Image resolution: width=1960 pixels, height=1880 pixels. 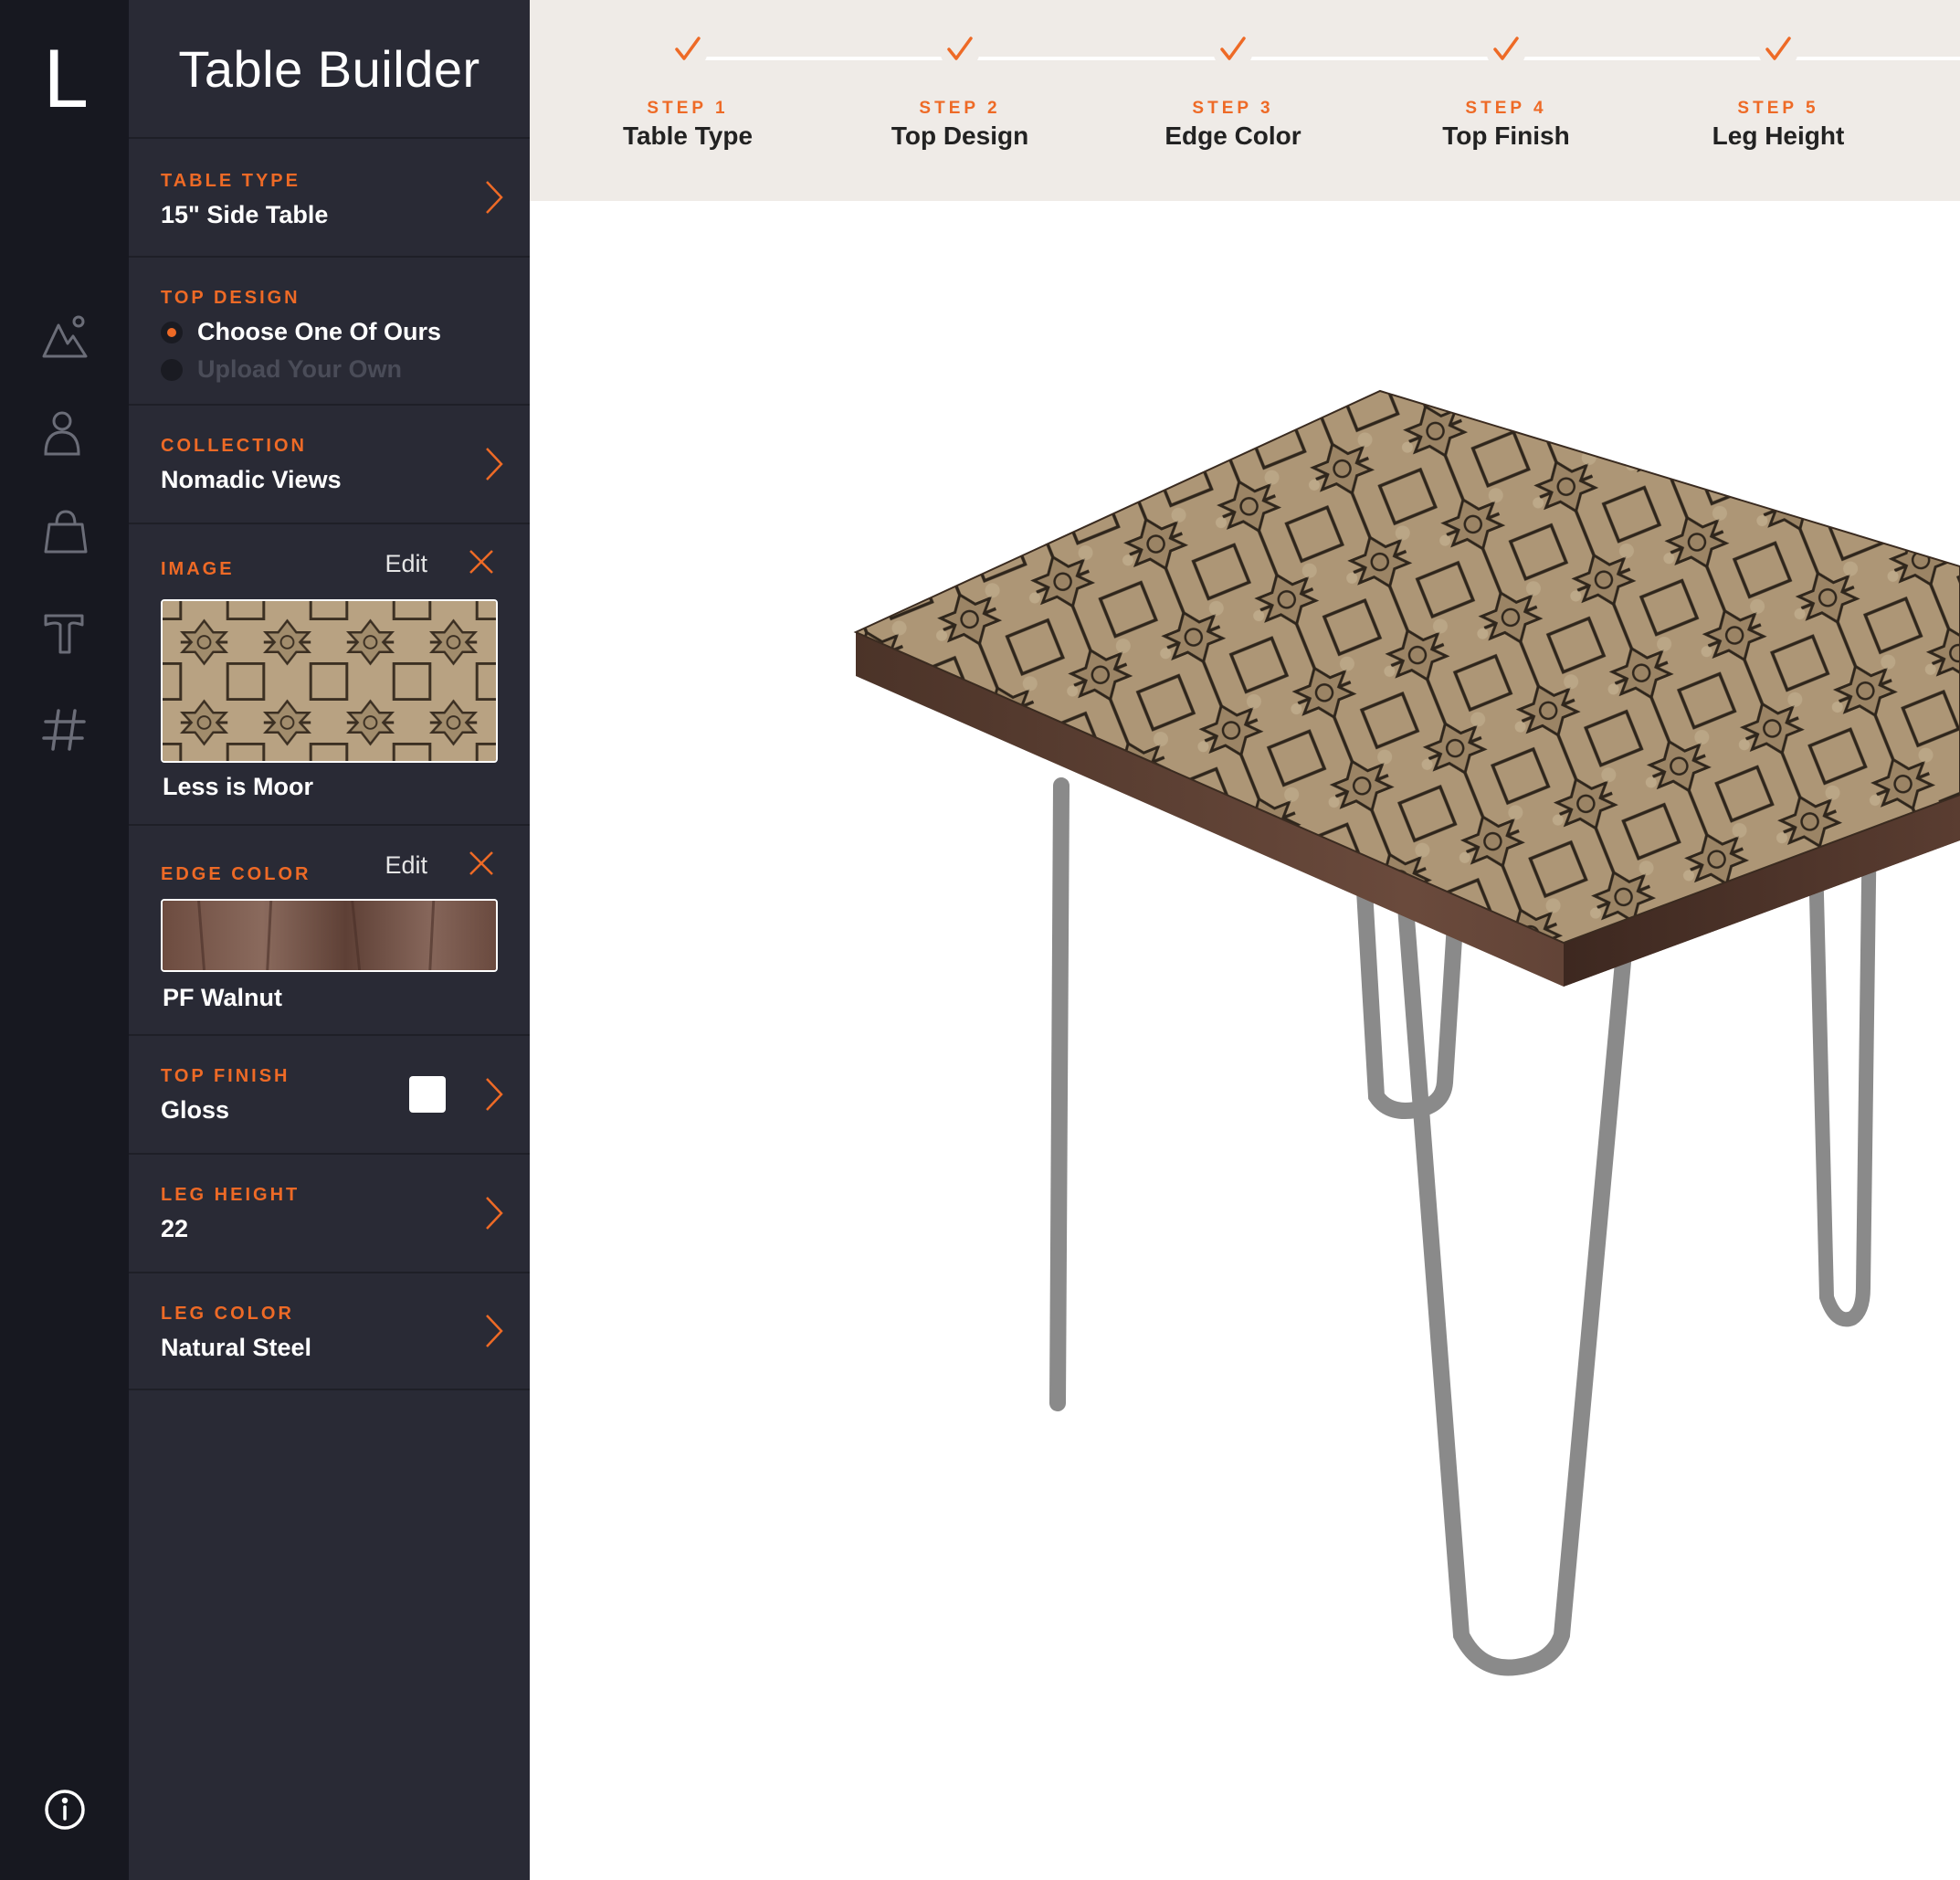 I want to click on leg-front-left, so click(x=1059, y=1094).